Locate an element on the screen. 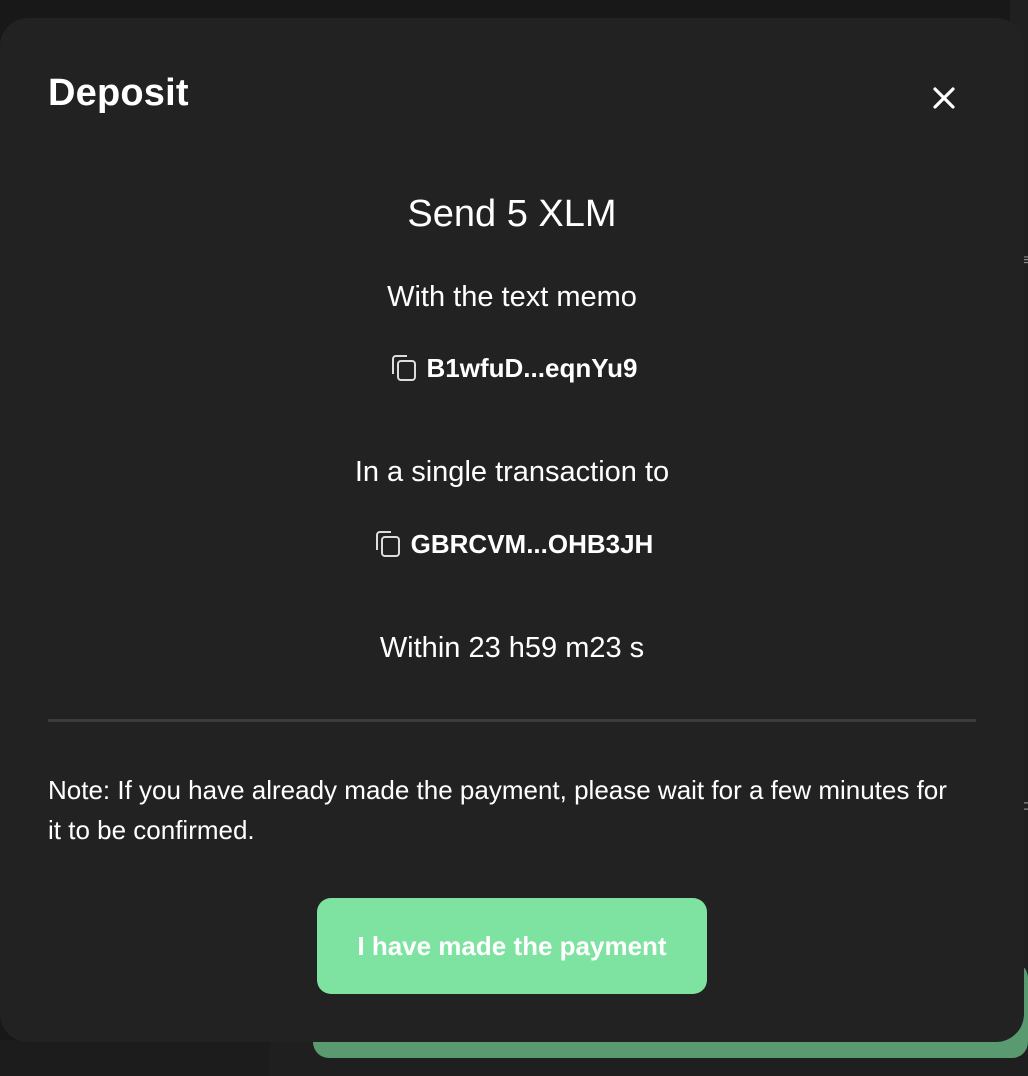 This screenshot has height=1076, width=1028. confirm-payment-button: I have made the payment is located at coordinates (512, 946).